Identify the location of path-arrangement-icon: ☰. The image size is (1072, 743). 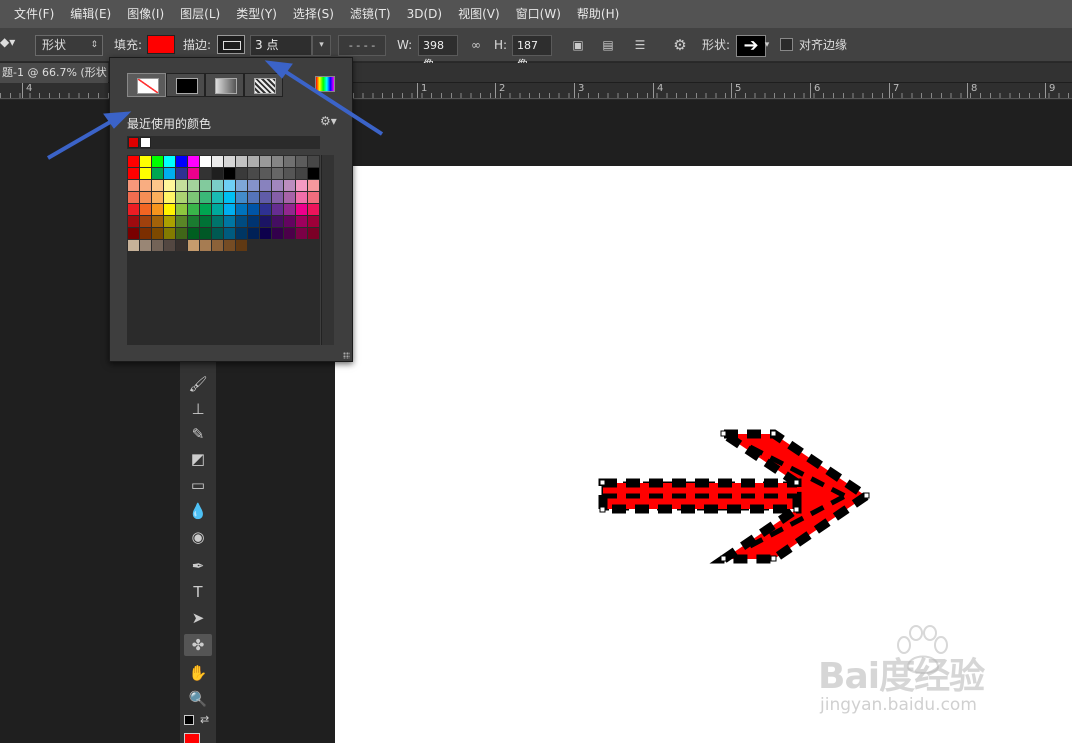
(640, 45).